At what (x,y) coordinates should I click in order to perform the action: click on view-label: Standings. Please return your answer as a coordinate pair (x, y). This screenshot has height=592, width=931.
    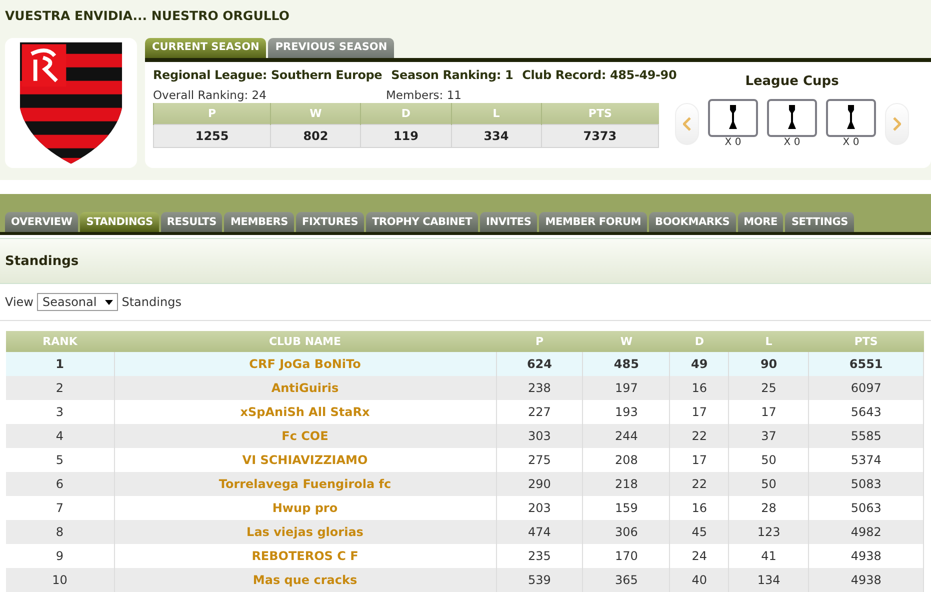
    Looking at the image, I should click on (152, 302).